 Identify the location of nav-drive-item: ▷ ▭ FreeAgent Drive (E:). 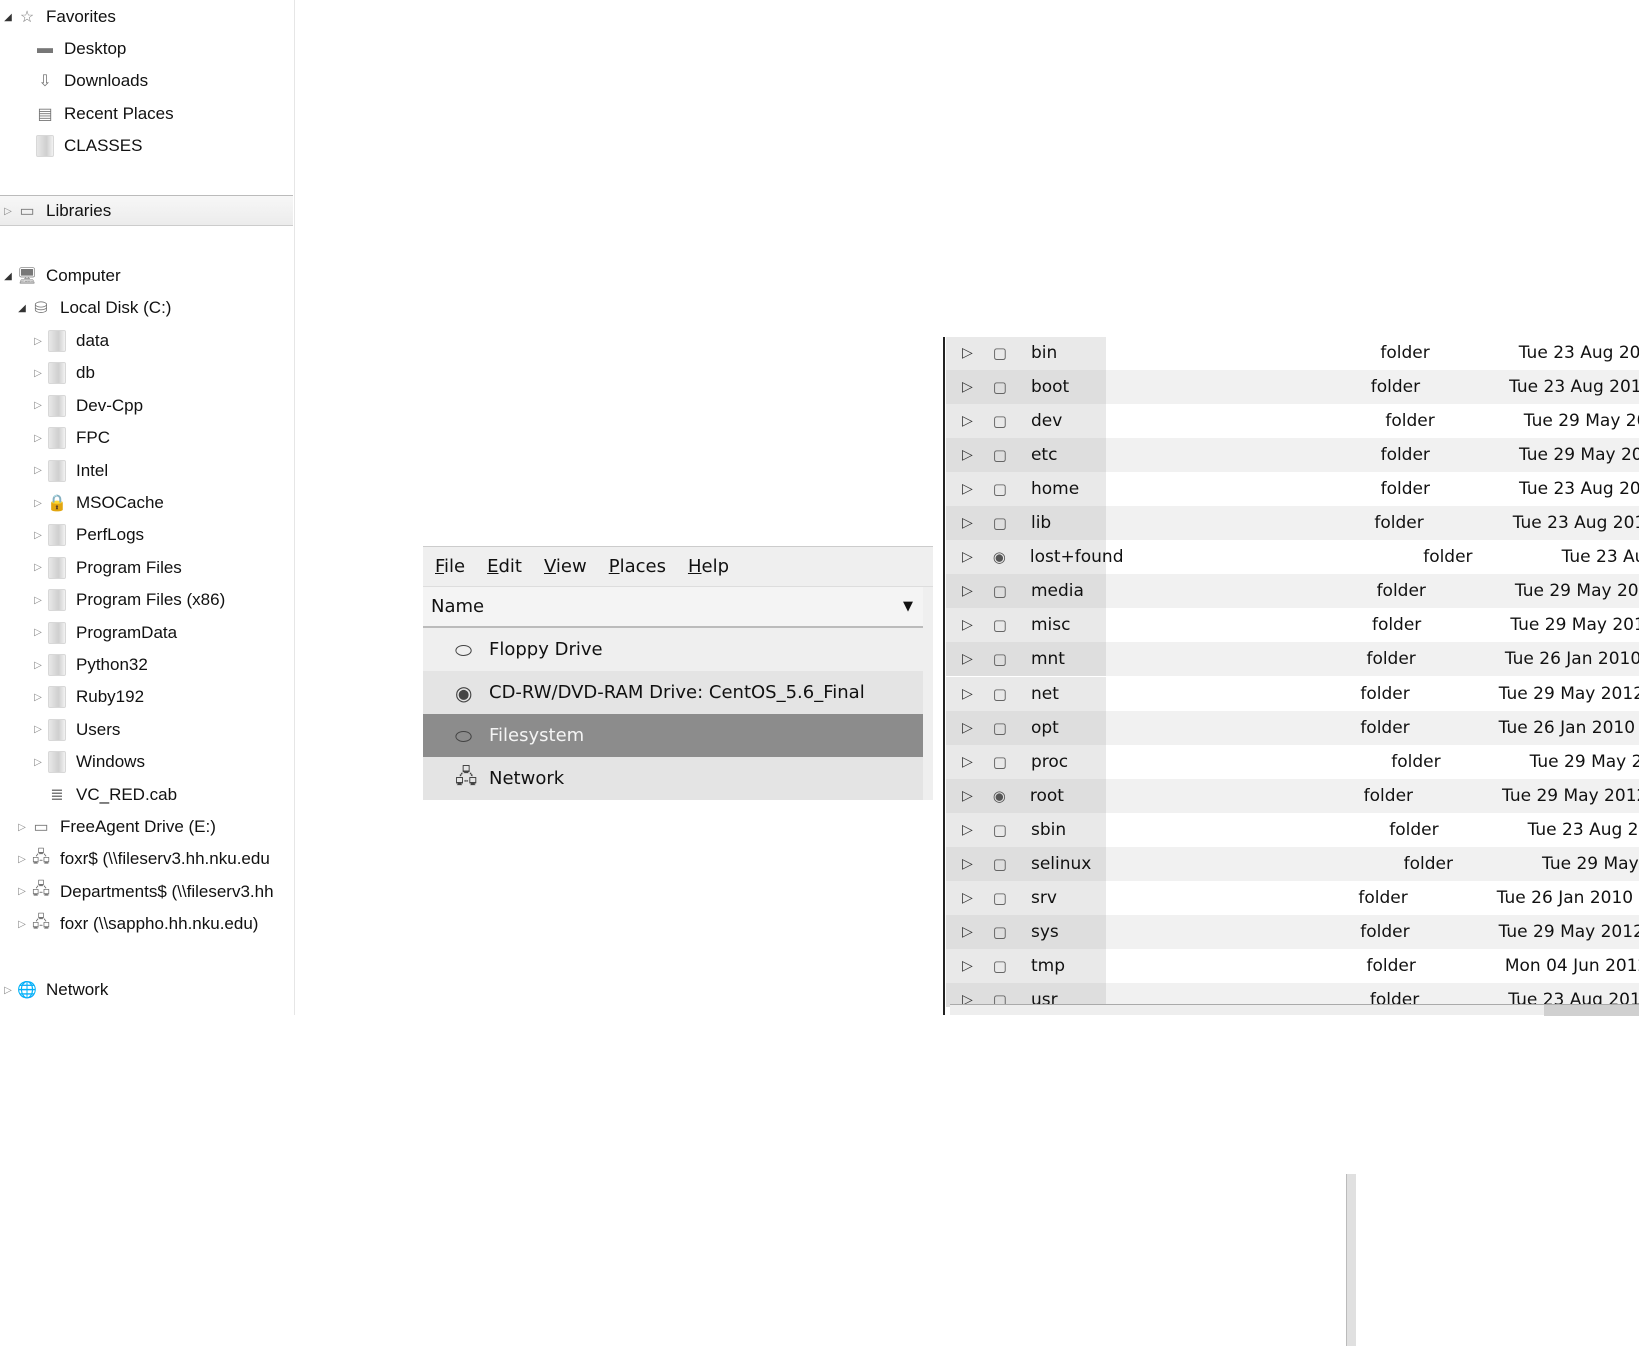
(162, 827).